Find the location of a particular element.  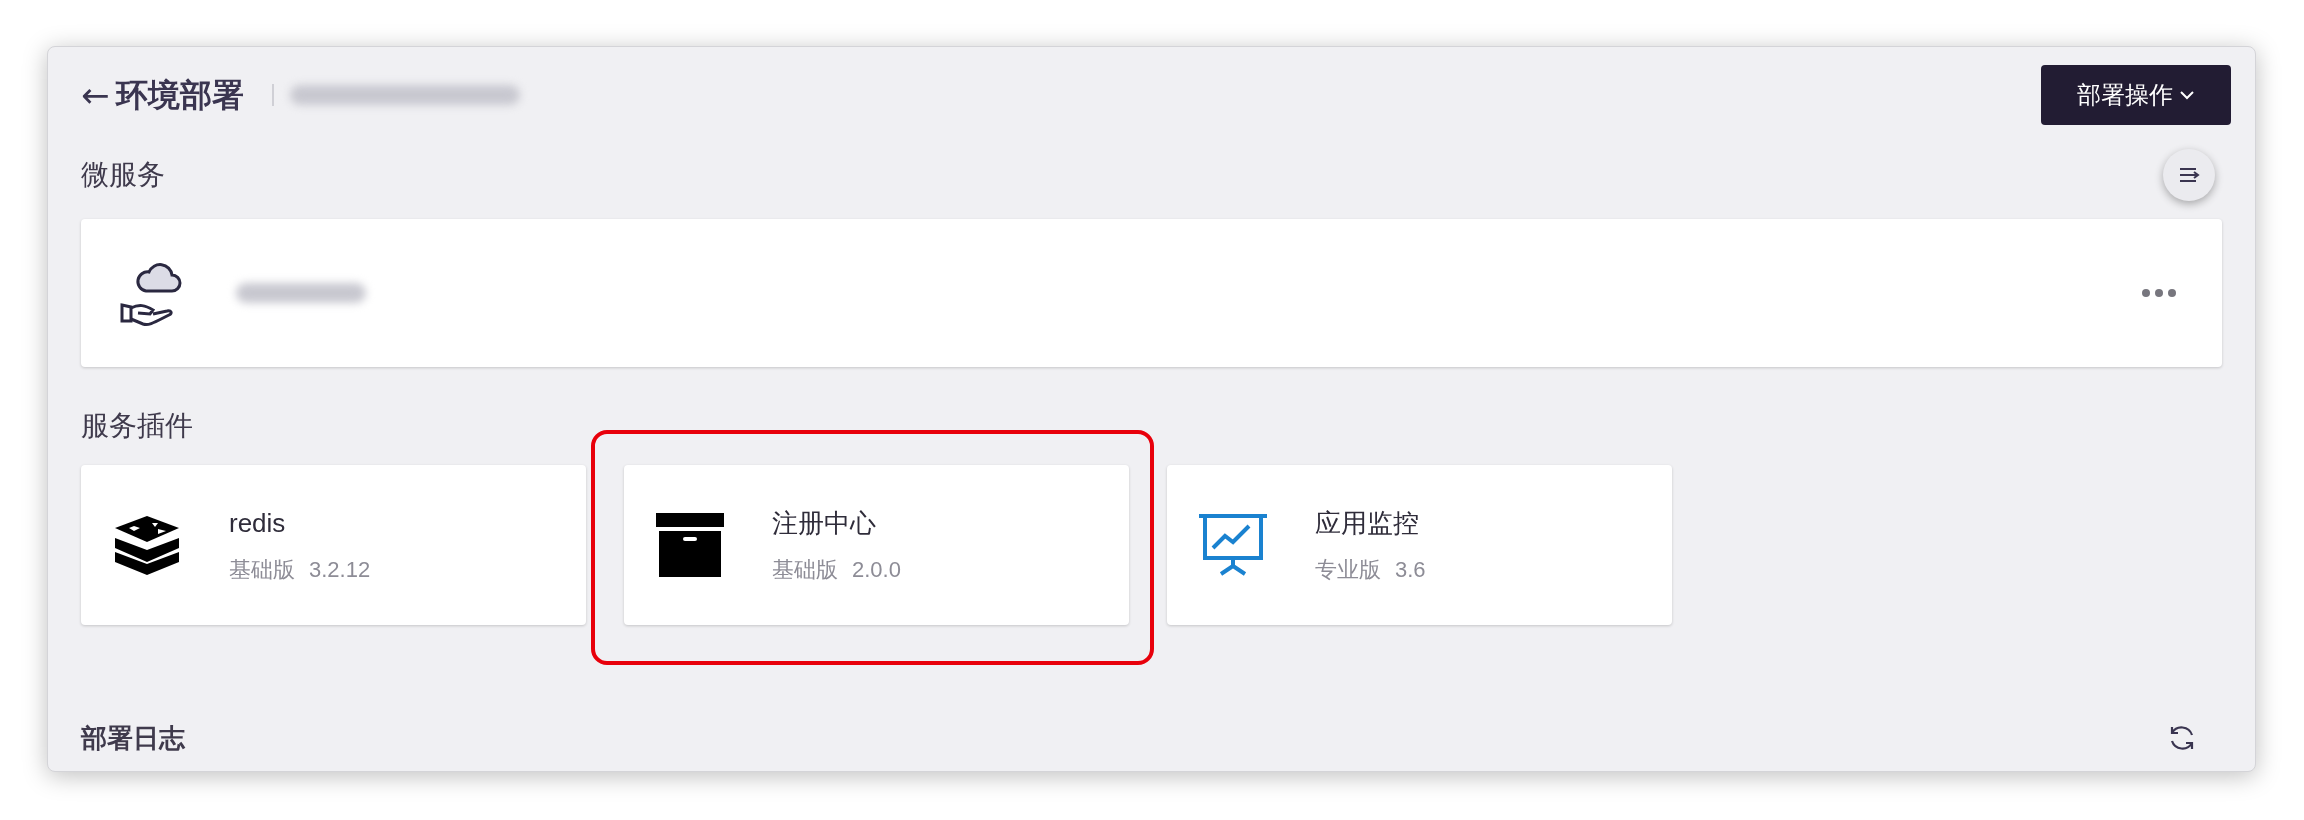

back-arrow-icon: ← is located at coordinates (95, 95).